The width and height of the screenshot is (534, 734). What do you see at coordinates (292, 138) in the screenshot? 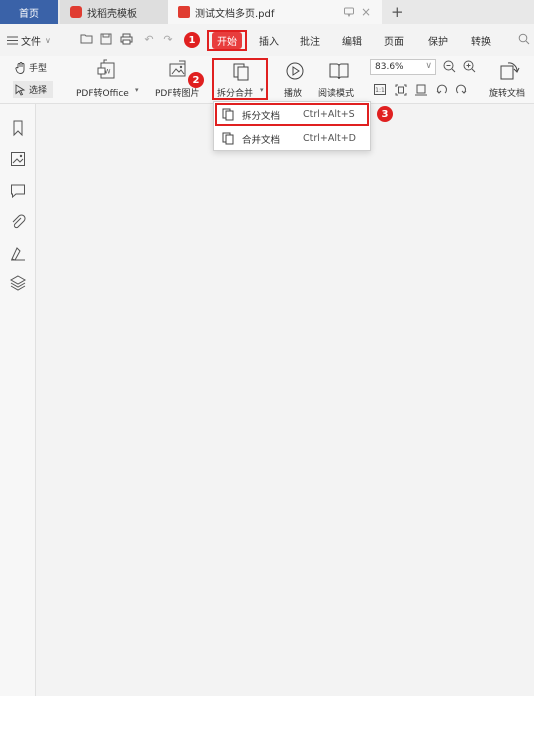
I see `merge-document-menu-item: 合并文档 Ctrl+Alt+D` at bounding box center [292, 138].